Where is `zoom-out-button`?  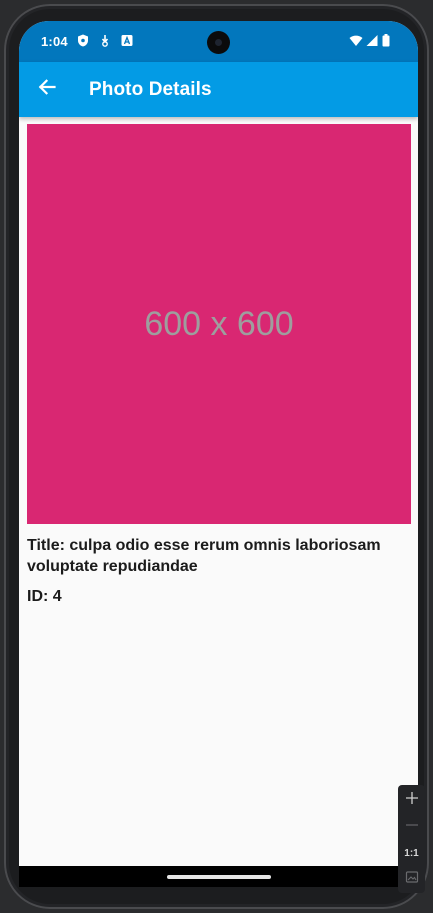 zoom-out-button is located at coordinates (411, 827).